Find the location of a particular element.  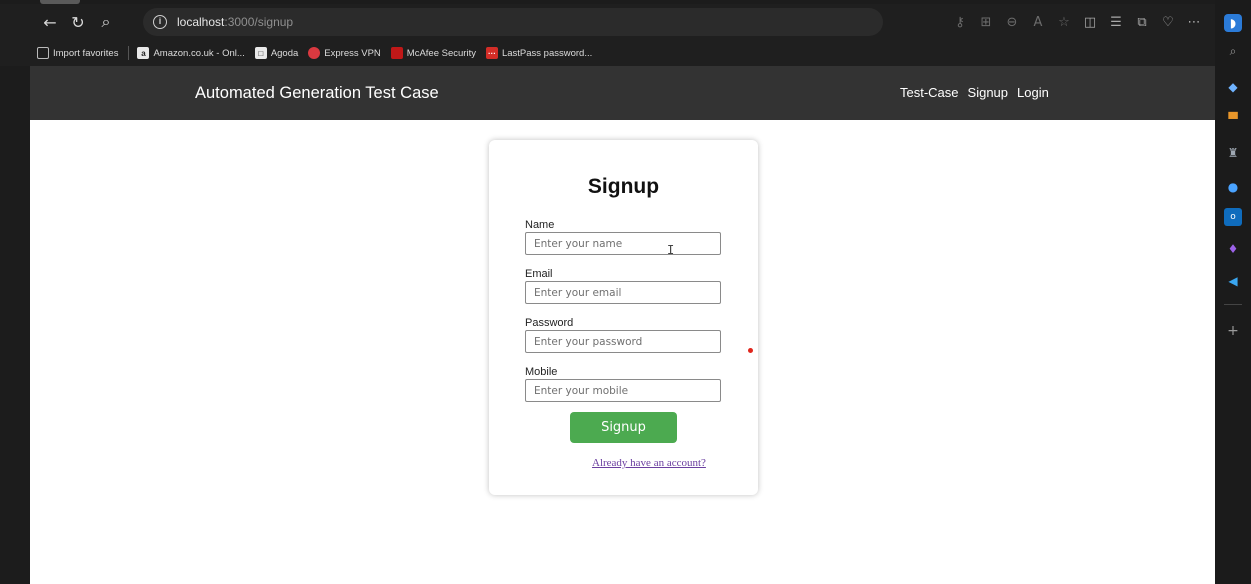

site-nav-links: Test-Case Signup Login is located at coordinates (974, 93).